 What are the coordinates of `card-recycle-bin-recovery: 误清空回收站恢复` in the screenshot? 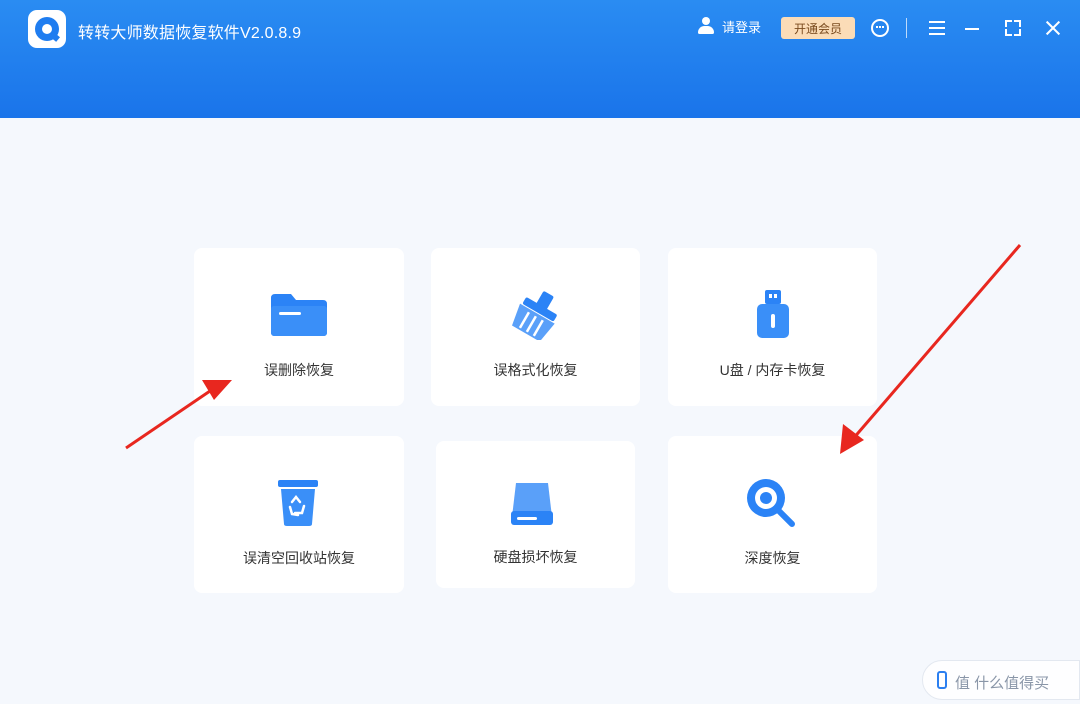 It's located at (299, 514).